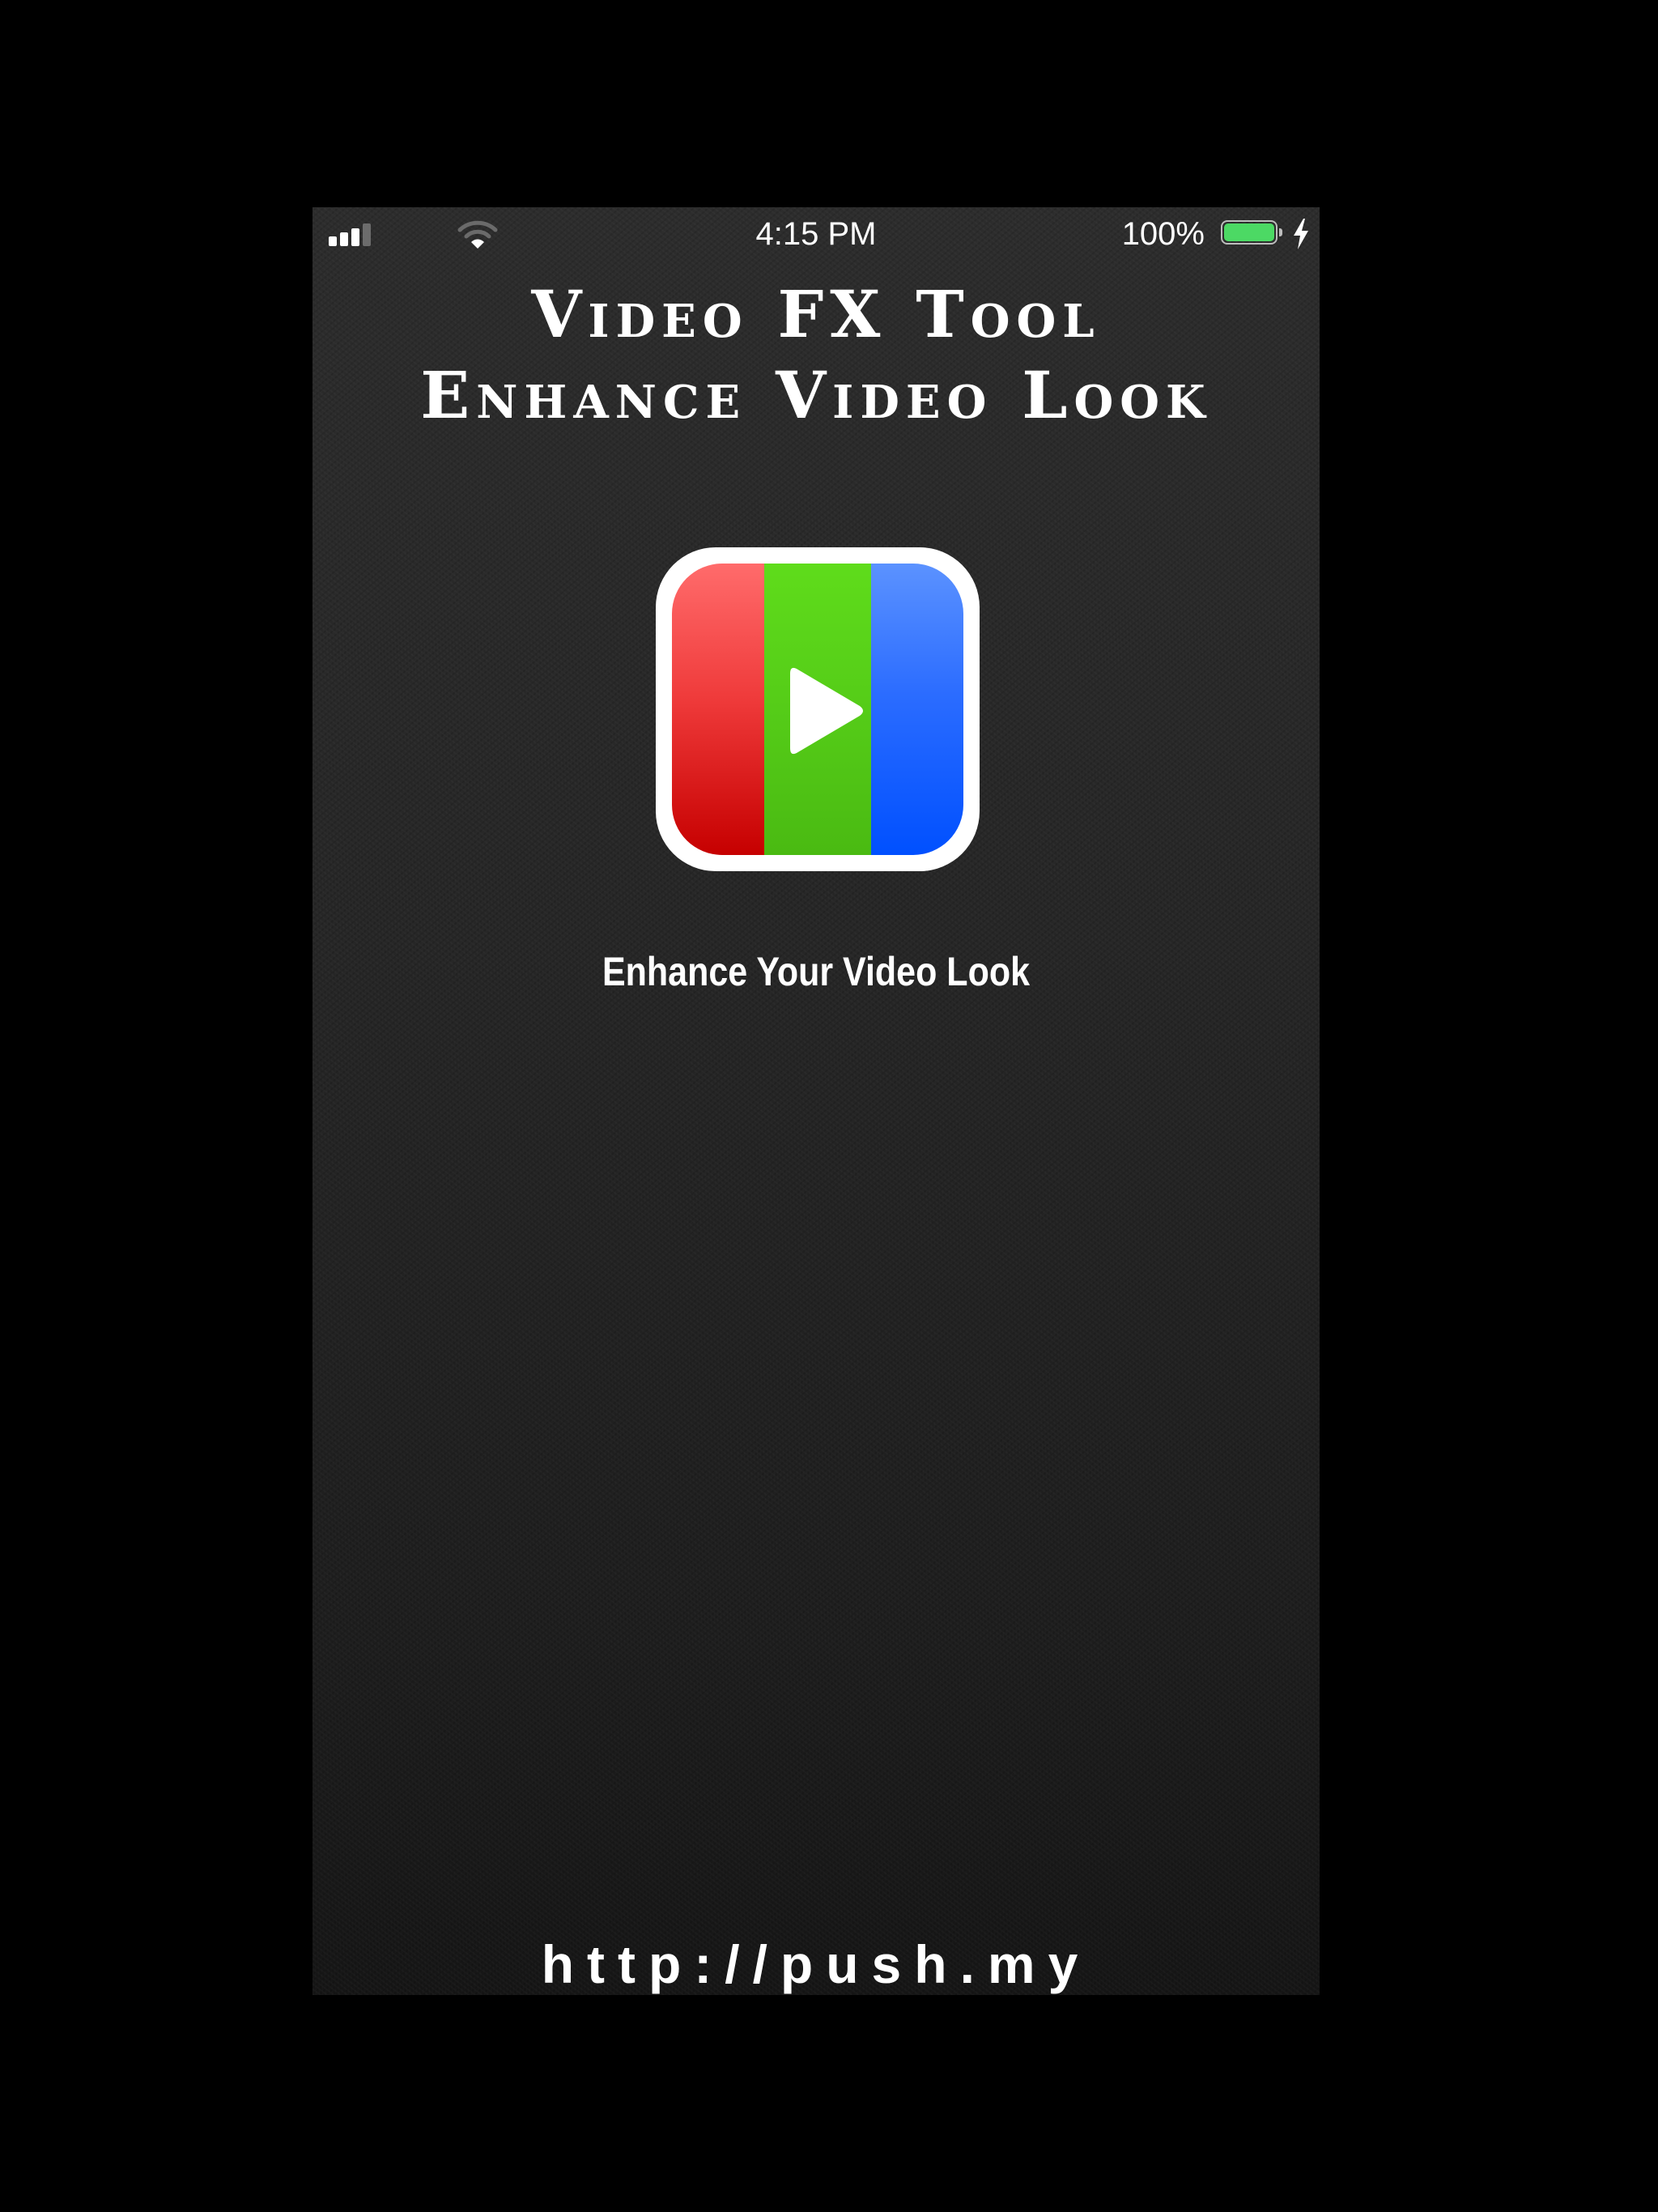 The width and height of the screenshot is (1658, 2212). What do you see at coordinates (816, 971) in the screenshot?
I see `tagline: Enhance Your Video Look` at bounding box center [816, 971].